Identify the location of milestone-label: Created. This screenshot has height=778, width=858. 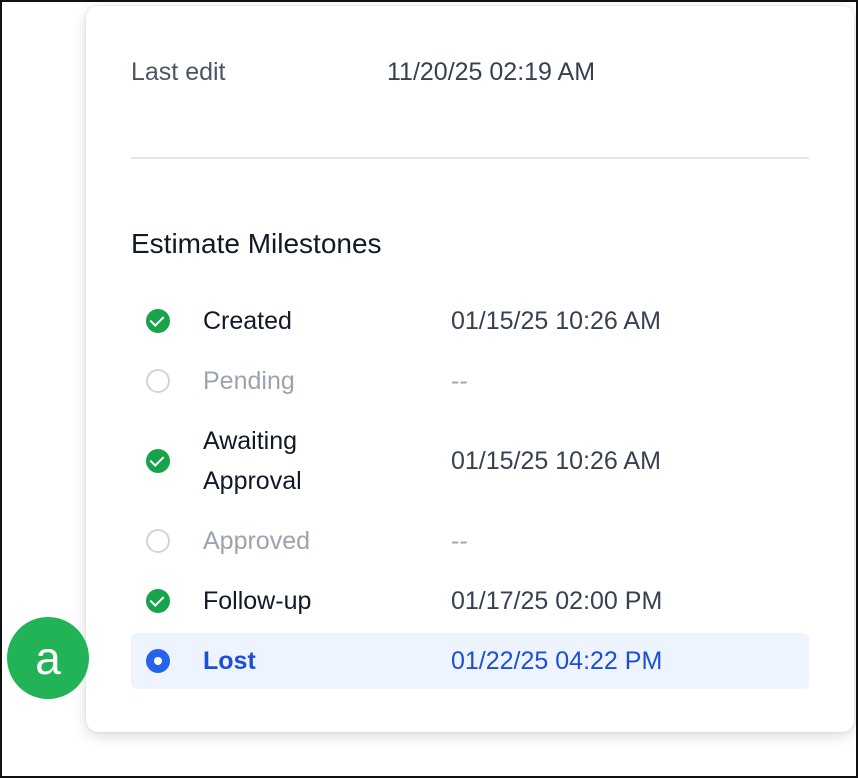
(247, 321).